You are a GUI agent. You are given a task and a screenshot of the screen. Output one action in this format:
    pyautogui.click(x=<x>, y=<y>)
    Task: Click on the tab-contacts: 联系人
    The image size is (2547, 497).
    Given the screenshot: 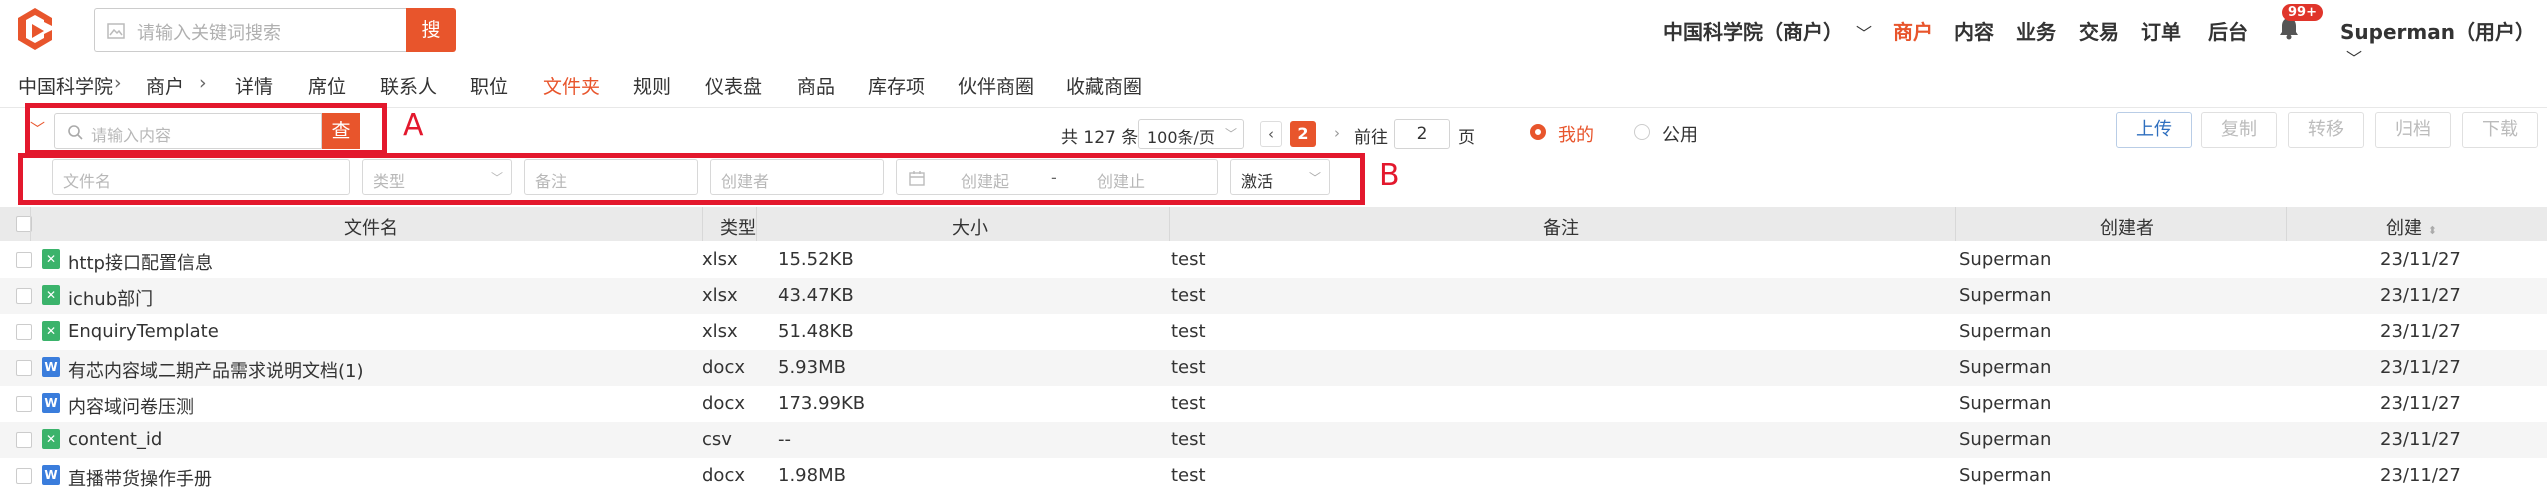 What is the action you would take?
    pyautogui.click(x=408, y=85)
    